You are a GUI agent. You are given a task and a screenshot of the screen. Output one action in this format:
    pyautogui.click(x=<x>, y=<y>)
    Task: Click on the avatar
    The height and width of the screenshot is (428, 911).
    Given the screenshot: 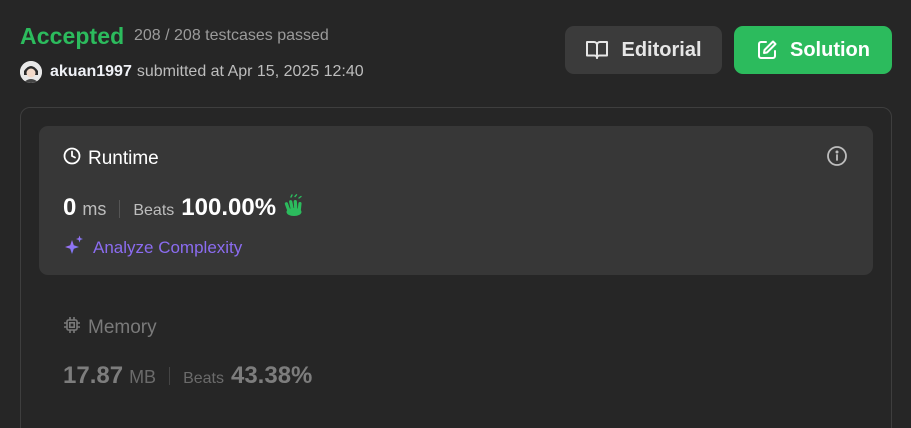 What is the action you would take?
    pyautogui.click(x=31, y=72)
    